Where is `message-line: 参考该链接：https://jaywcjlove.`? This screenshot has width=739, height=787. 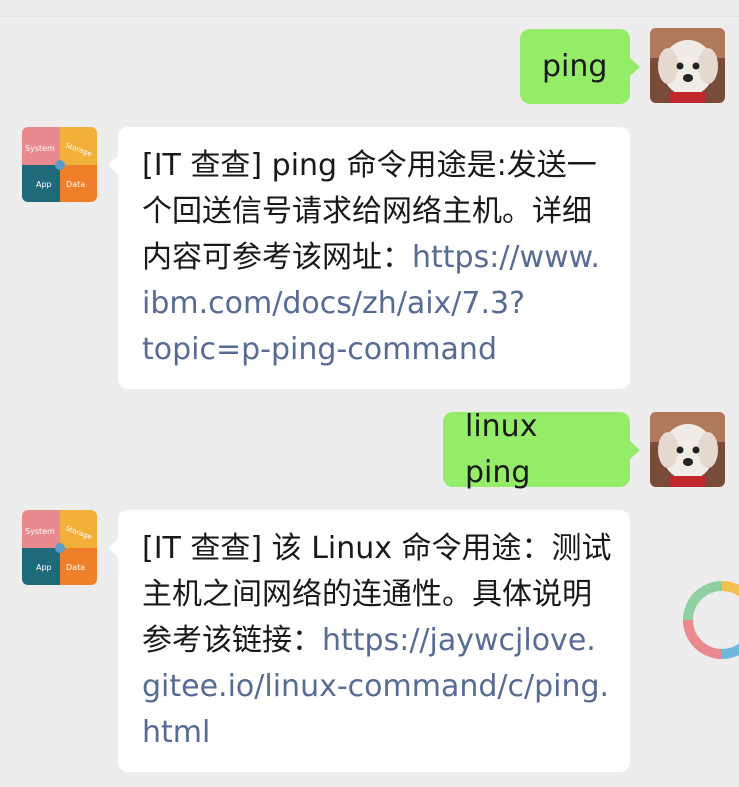
message-line: 参考该链接：https://jaywcjlove. is located at coordinates (369, 640).